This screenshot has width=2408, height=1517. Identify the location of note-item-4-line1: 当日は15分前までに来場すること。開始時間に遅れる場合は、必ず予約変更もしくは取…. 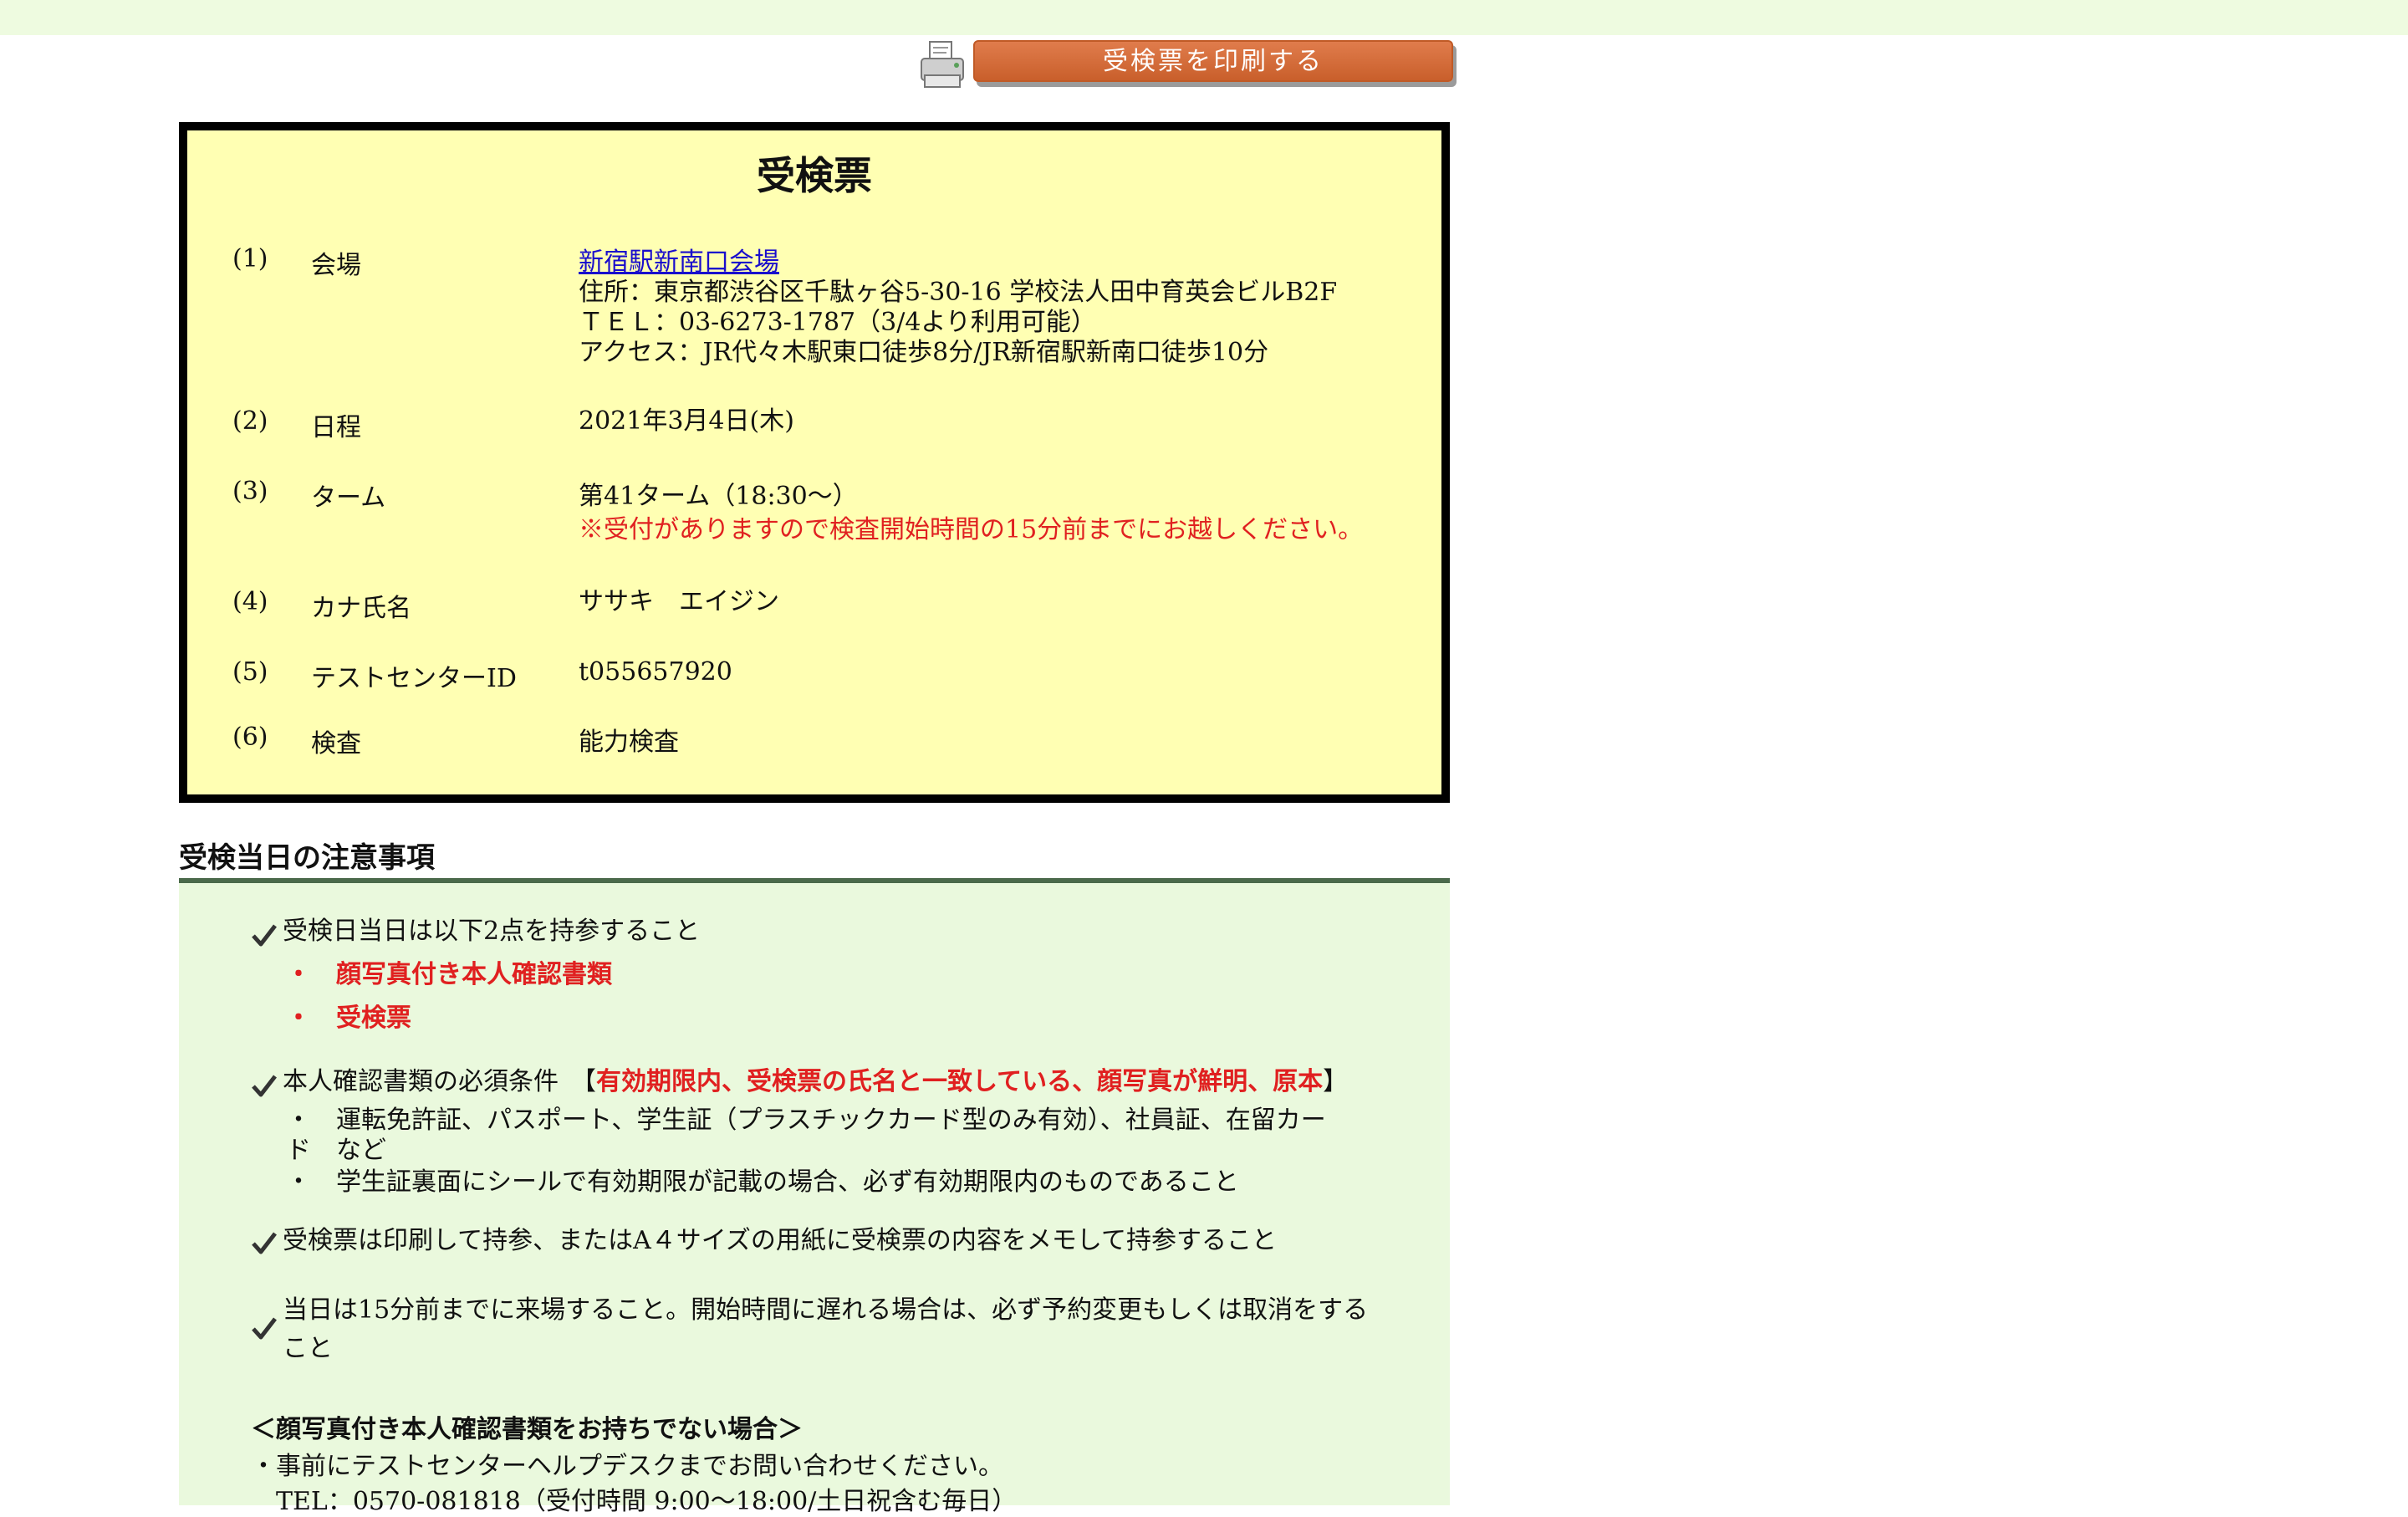
(826, 1310).